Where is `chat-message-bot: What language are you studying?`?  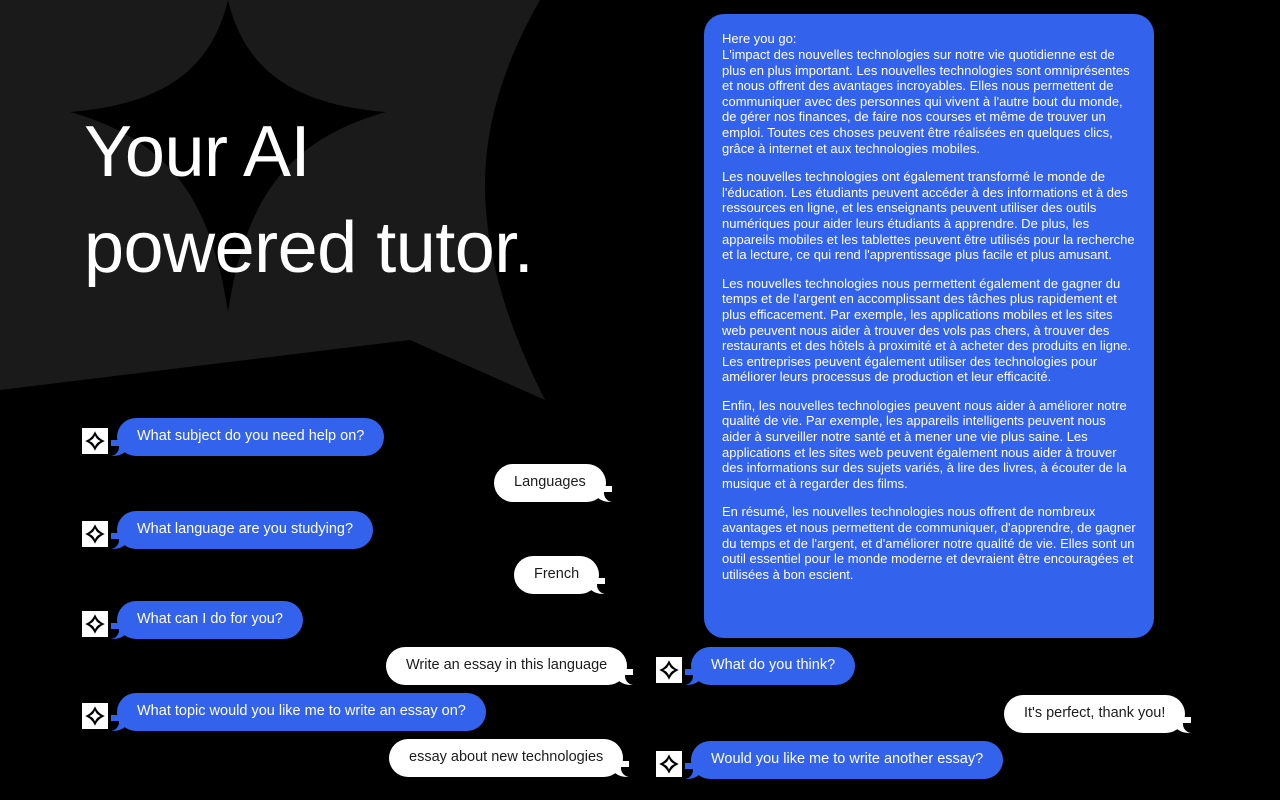
chat-message-bot: What language are you studying? is located at coordinates (228, 530).